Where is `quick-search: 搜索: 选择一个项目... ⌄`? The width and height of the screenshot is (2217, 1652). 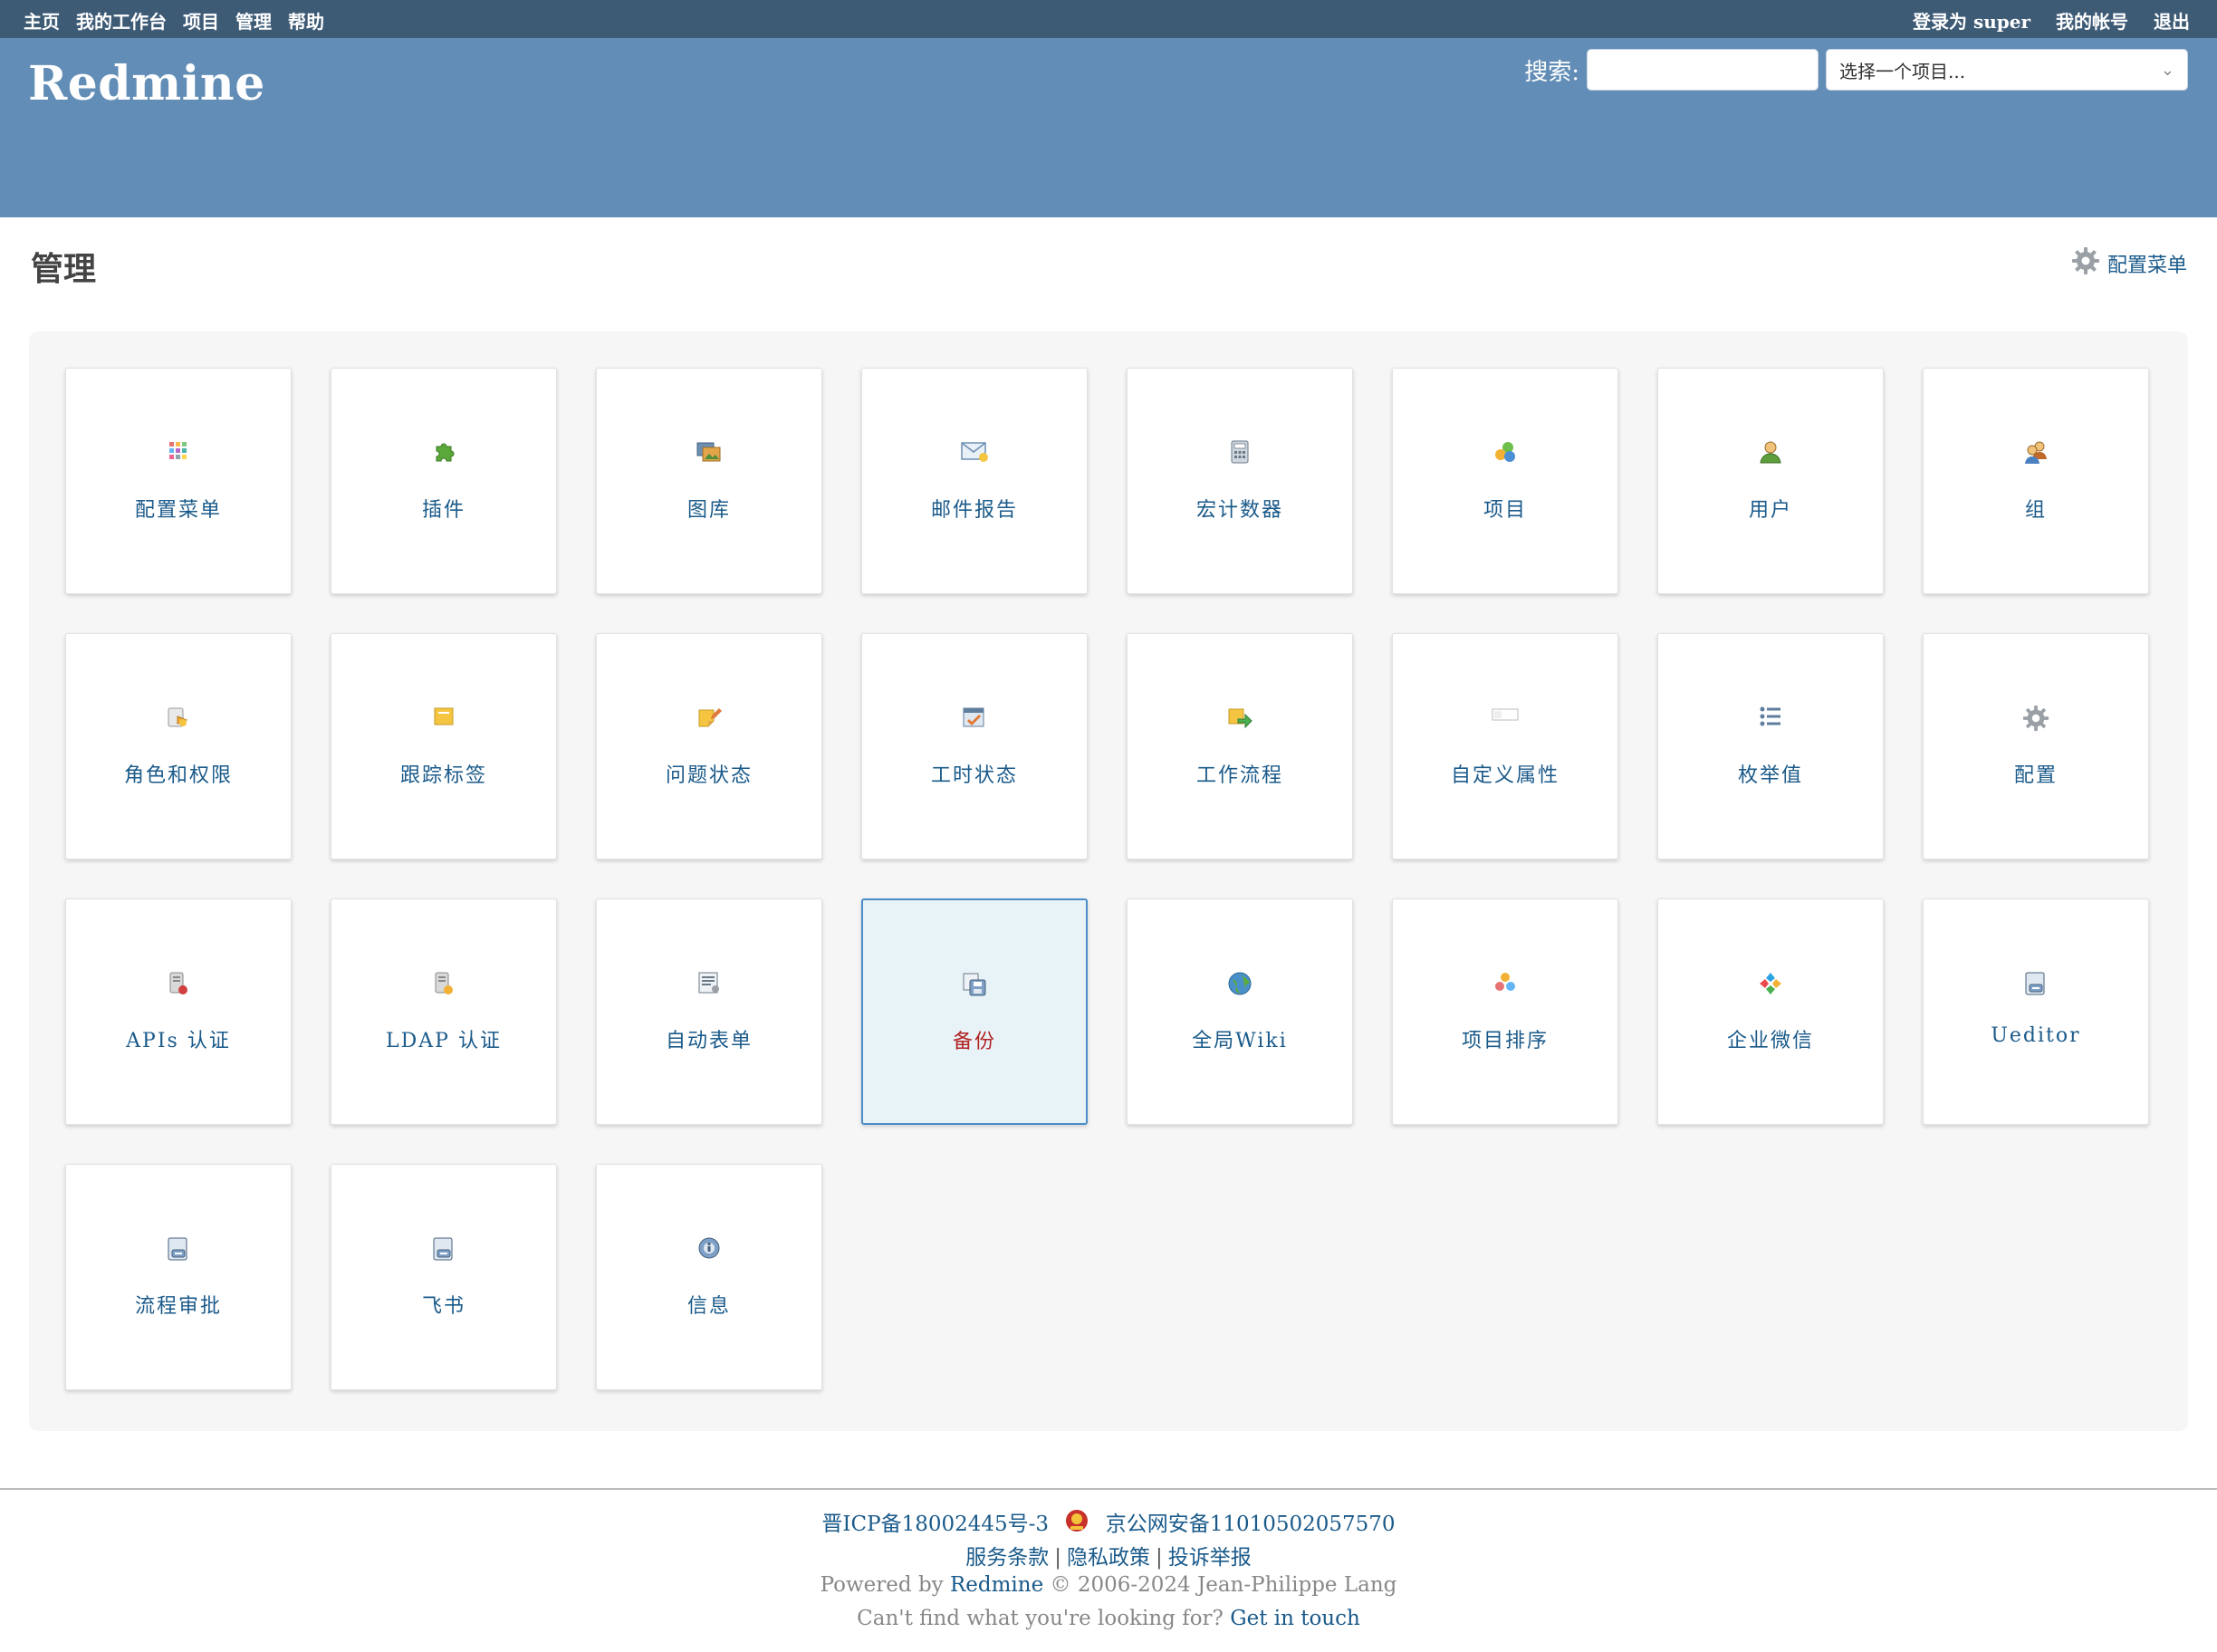
quick-search: 搜索: 选择一个项目... ⌄ is located at coordinates (1856, 70).